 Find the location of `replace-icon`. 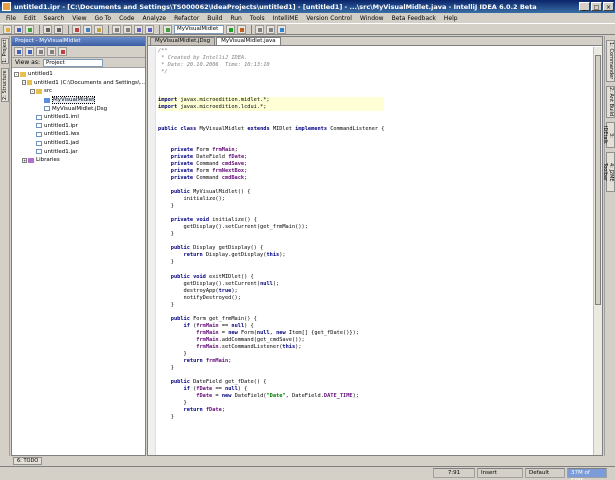

replace-icon is located at coordinates (127, 29).